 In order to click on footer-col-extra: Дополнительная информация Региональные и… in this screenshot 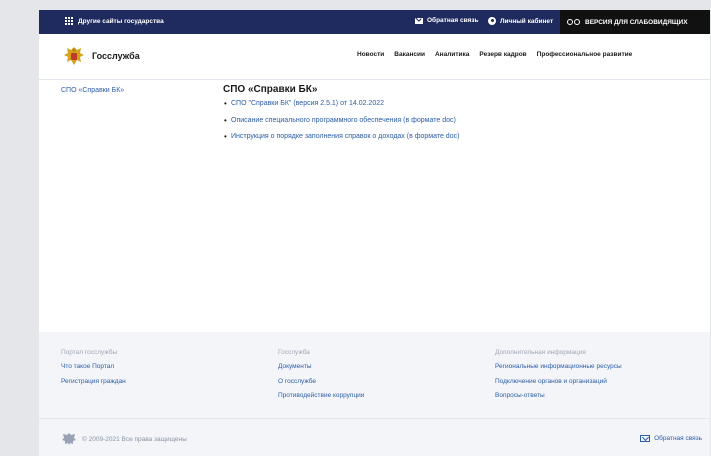, I will do `click(558, 378)`.